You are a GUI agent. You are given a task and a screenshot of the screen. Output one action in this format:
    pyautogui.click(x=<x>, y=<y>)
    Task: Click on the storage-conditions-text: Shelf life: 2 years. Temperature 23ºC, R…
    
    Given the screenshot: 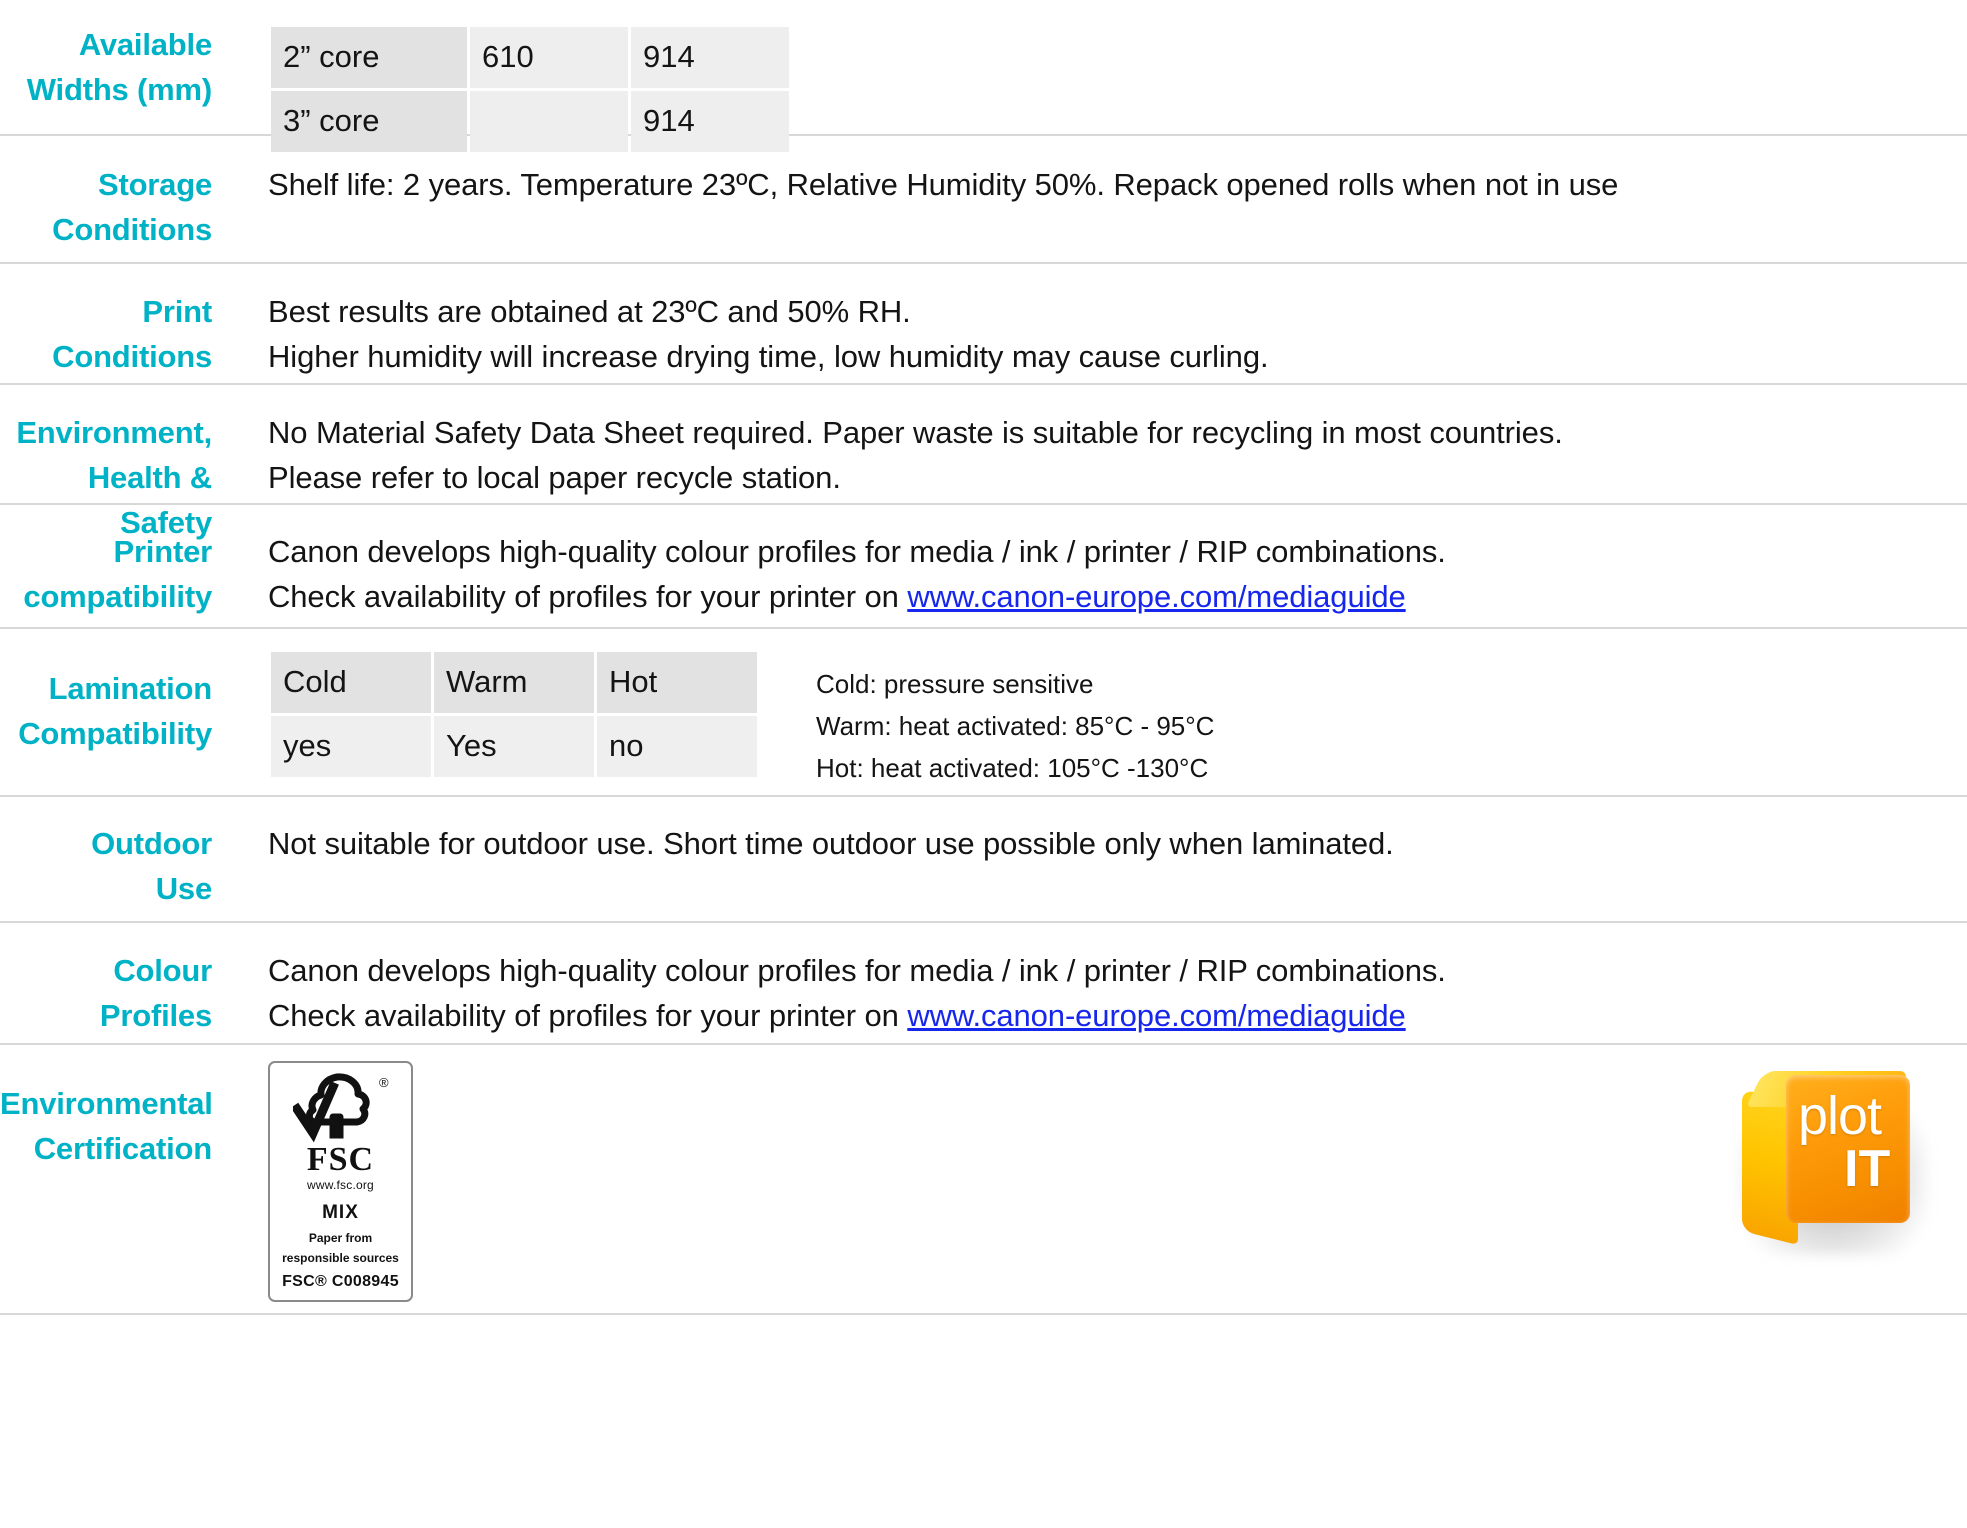 What is the action you would take?
    pyautogui.click(x=943, y=184)
    